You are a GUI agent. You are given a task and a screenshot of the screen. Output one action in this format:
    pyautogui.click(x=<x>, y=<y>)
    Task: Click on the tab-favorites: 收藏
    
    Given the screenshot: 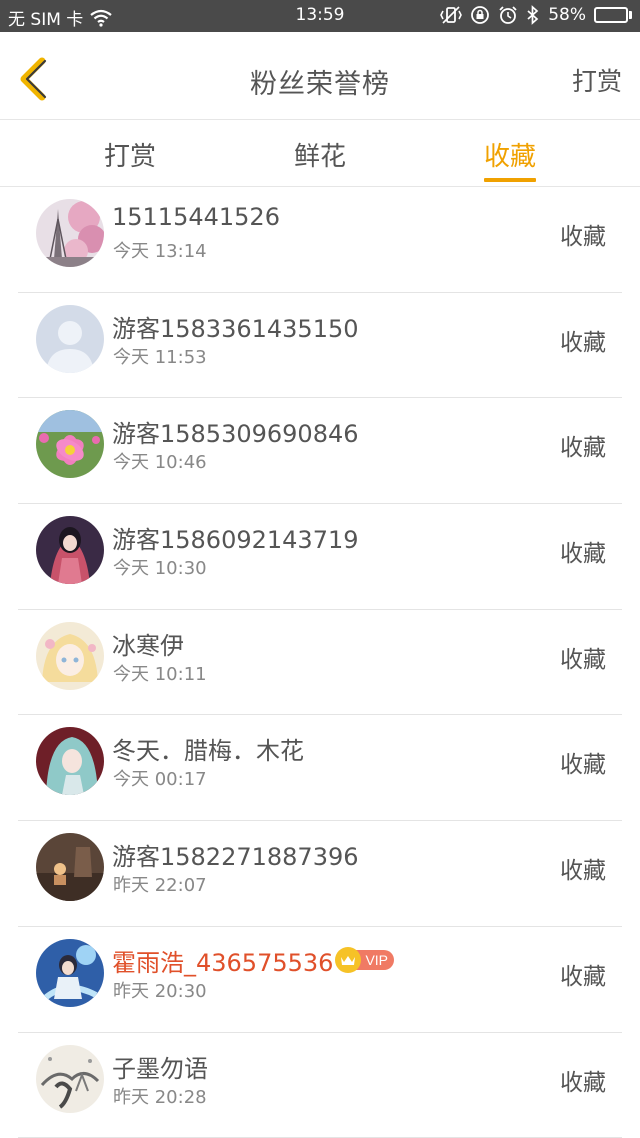 What is the action you would take?
    pyautogui.click(x=510, y=154)
    